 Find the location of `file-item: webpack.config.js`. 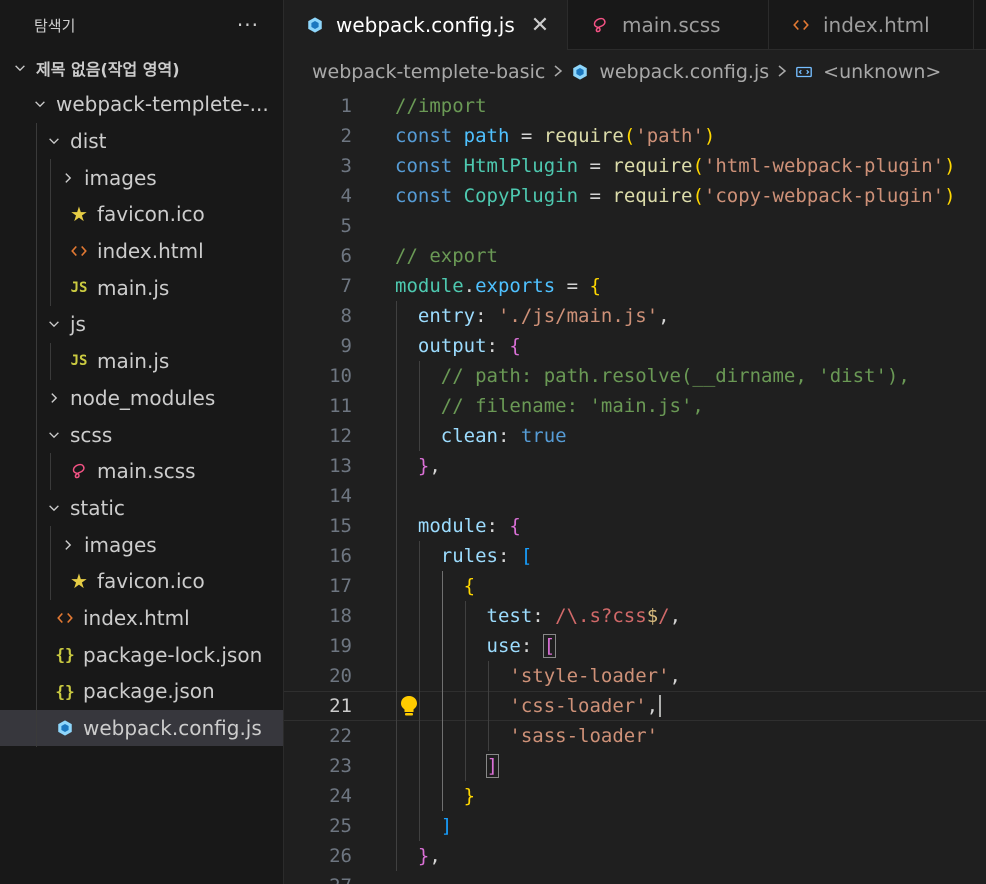

file-item: webpack.config.js is located at coordinates (141, 728).